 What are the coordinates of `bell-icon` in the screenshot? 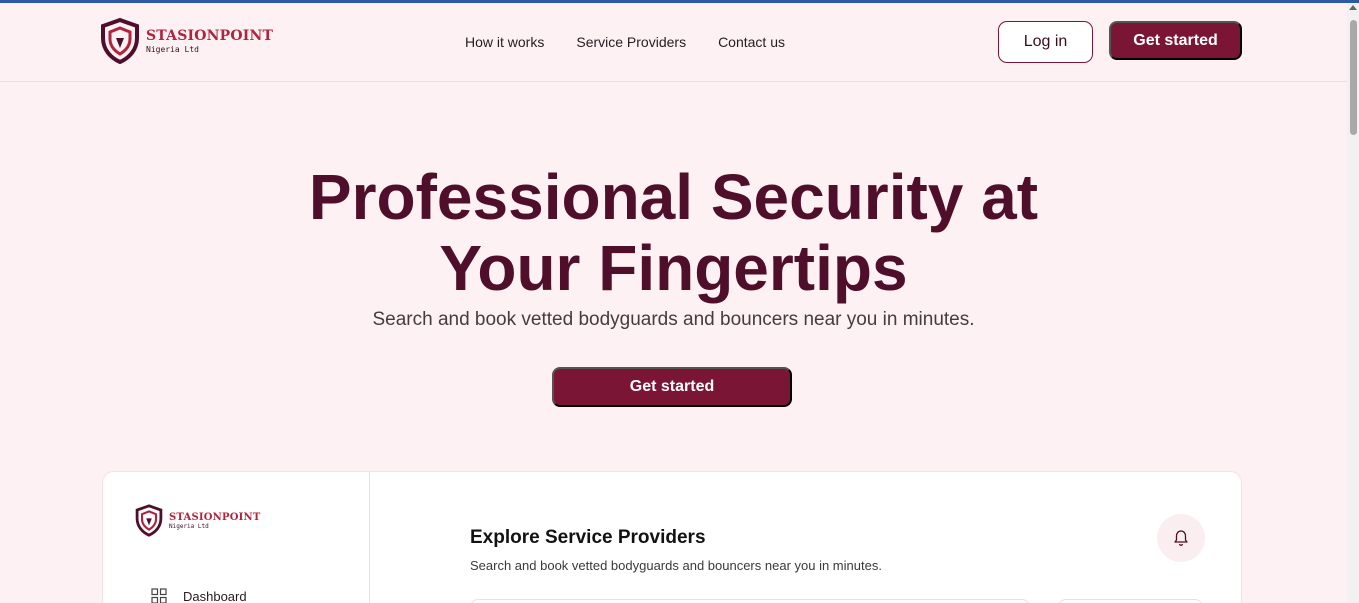 It's located at (1181, 538).